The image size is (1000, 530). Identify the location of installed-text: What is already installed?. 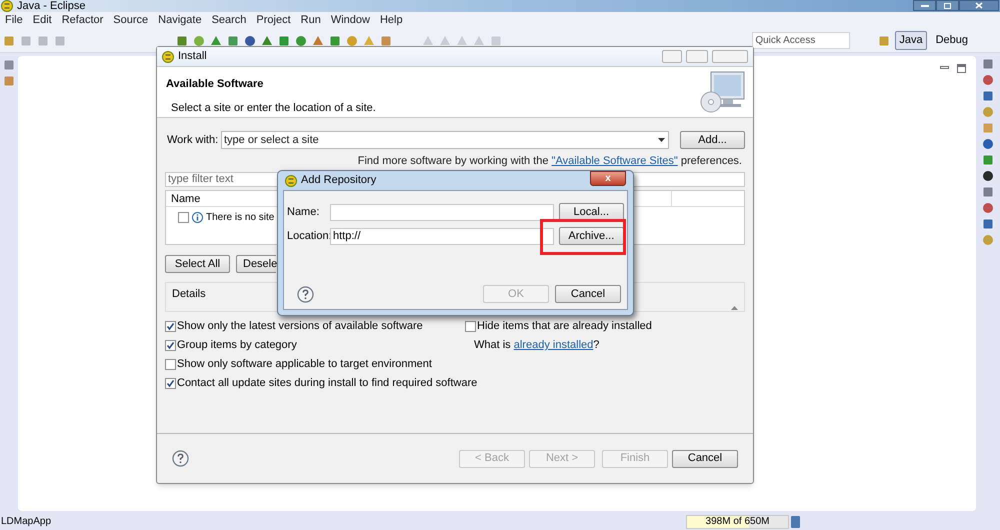
(536, 345).